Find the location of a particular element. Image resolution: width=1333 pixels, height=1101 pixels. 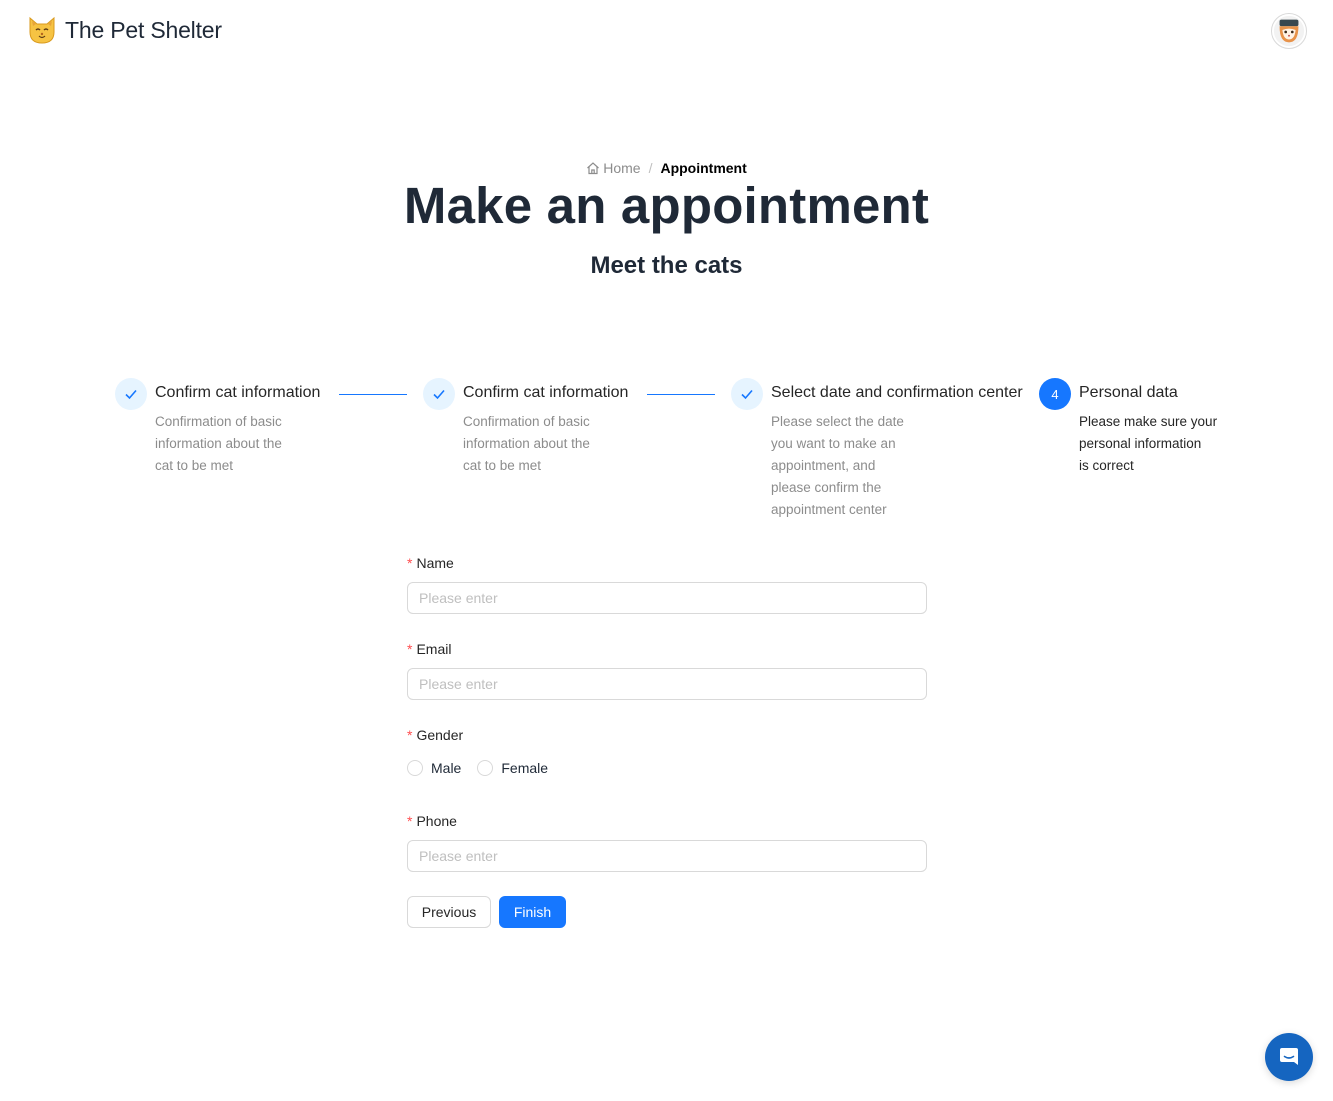

chat-button is located at coordinates (1289, 1057).